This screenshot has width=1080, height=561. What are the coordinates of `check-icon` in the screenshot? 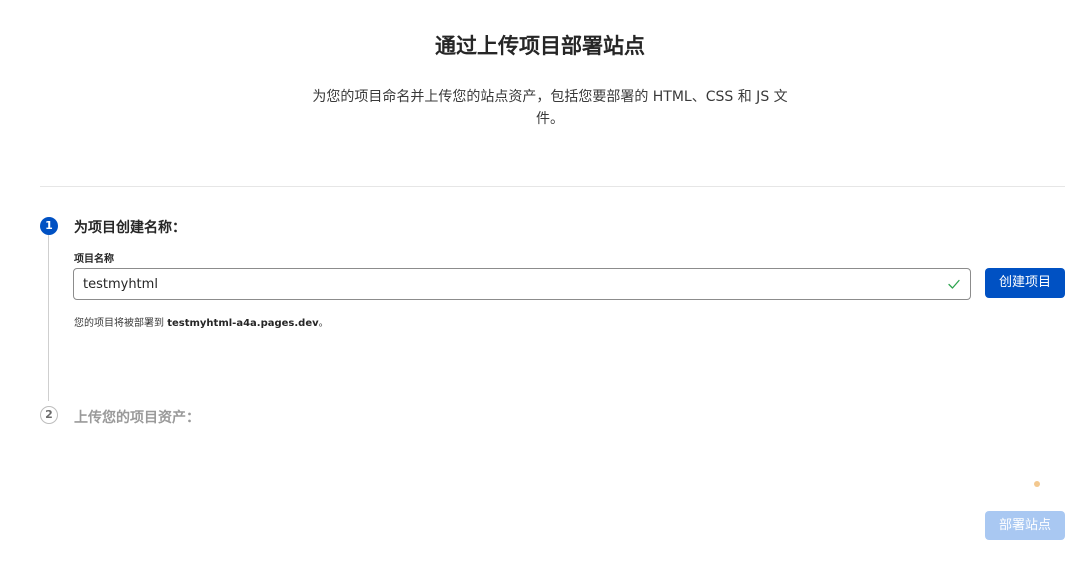 It's located at (954, 284).